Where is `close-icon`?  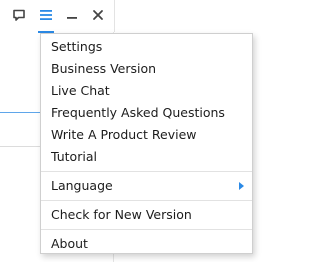
close-icon is located at coordinates (98, 16).